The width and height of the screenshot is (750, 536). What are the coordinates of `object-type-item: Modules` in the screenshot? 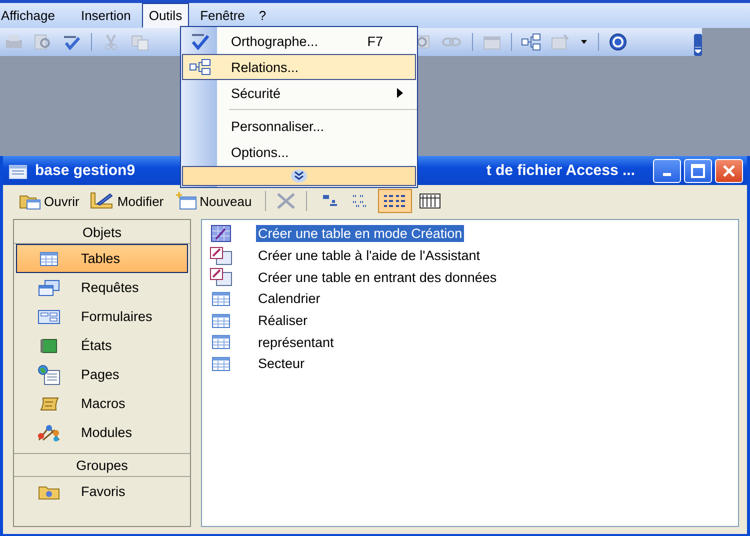 It's located at (102, 432).